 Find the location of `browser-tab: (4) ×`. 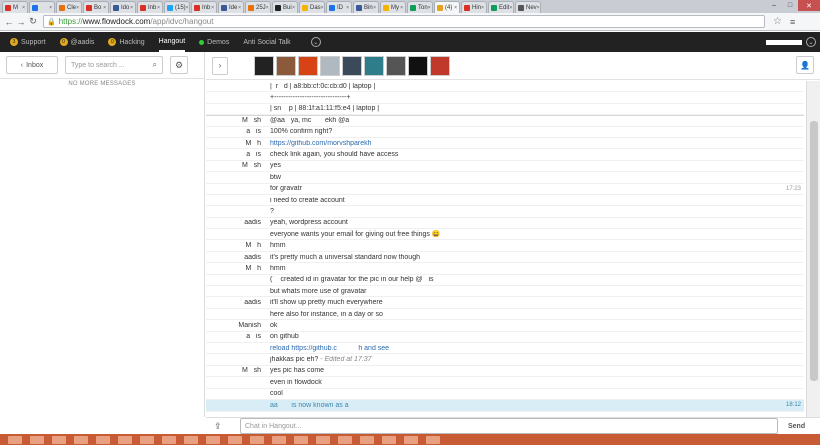

browser-tab: (4) × is located at coordinates (447, 7).